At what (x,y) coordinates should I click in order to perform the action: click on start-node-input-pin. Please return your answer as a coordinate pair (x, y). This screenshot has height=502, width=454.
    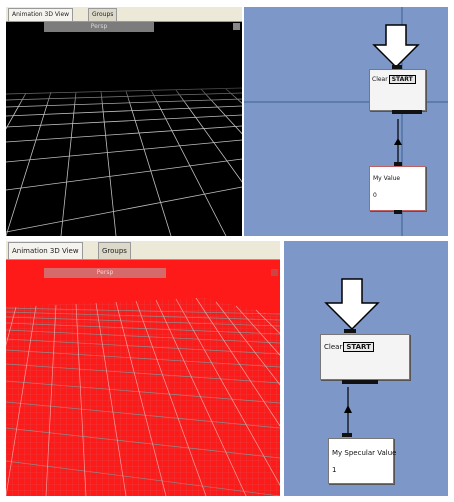
    Looking at the image, I should click on (350, 331).